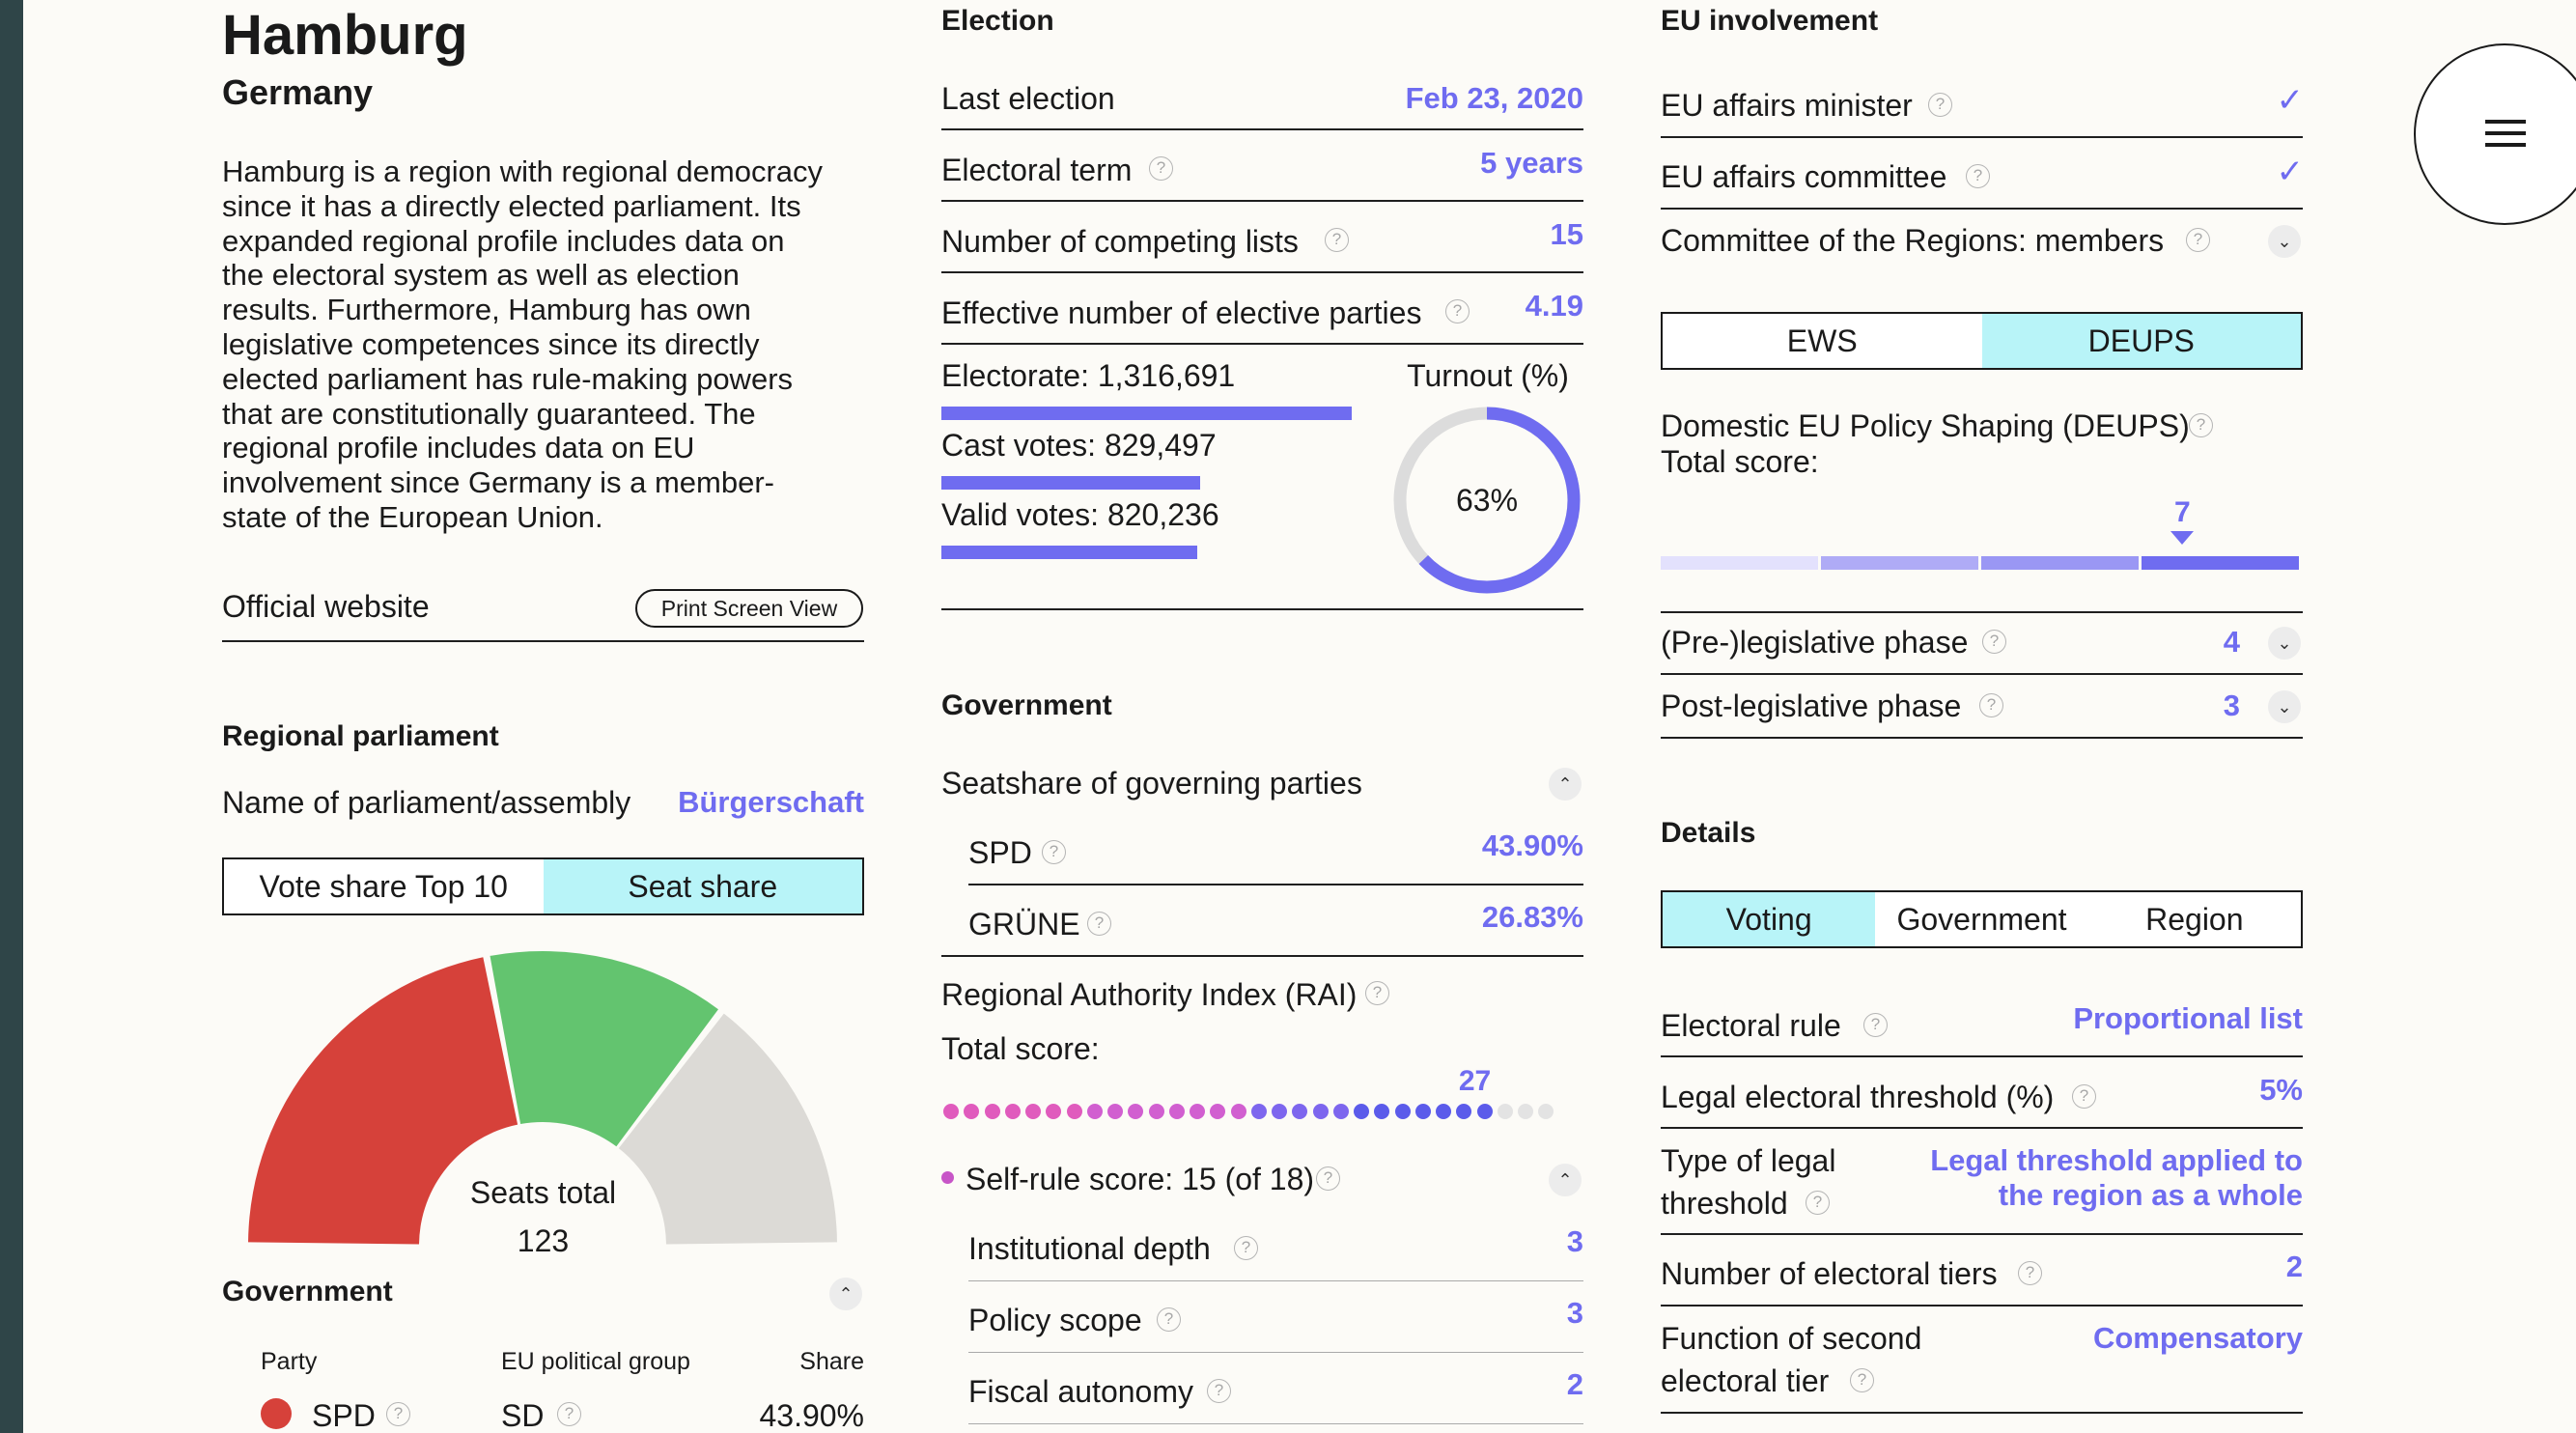 This screenshot has height=1433, width=2576. I want to click on electoral-rule-label: Electoral rule, so click(1751, 1025).